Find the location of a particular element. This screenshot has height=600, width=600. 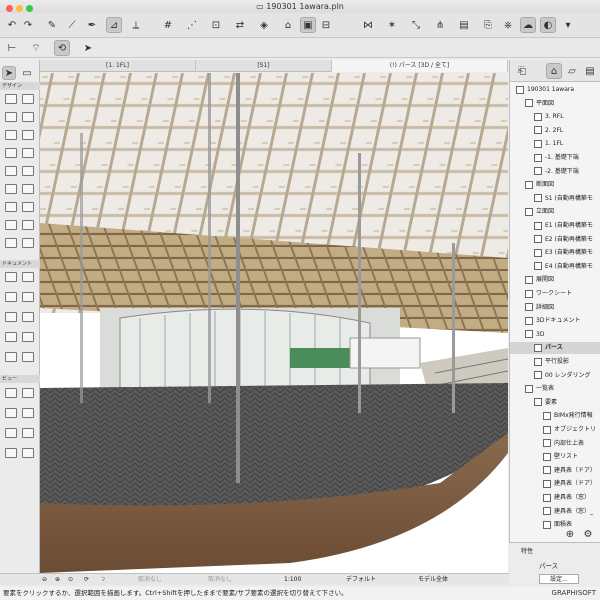

layer-combination-selector: デフォルト is located at coordinates (361, 580).